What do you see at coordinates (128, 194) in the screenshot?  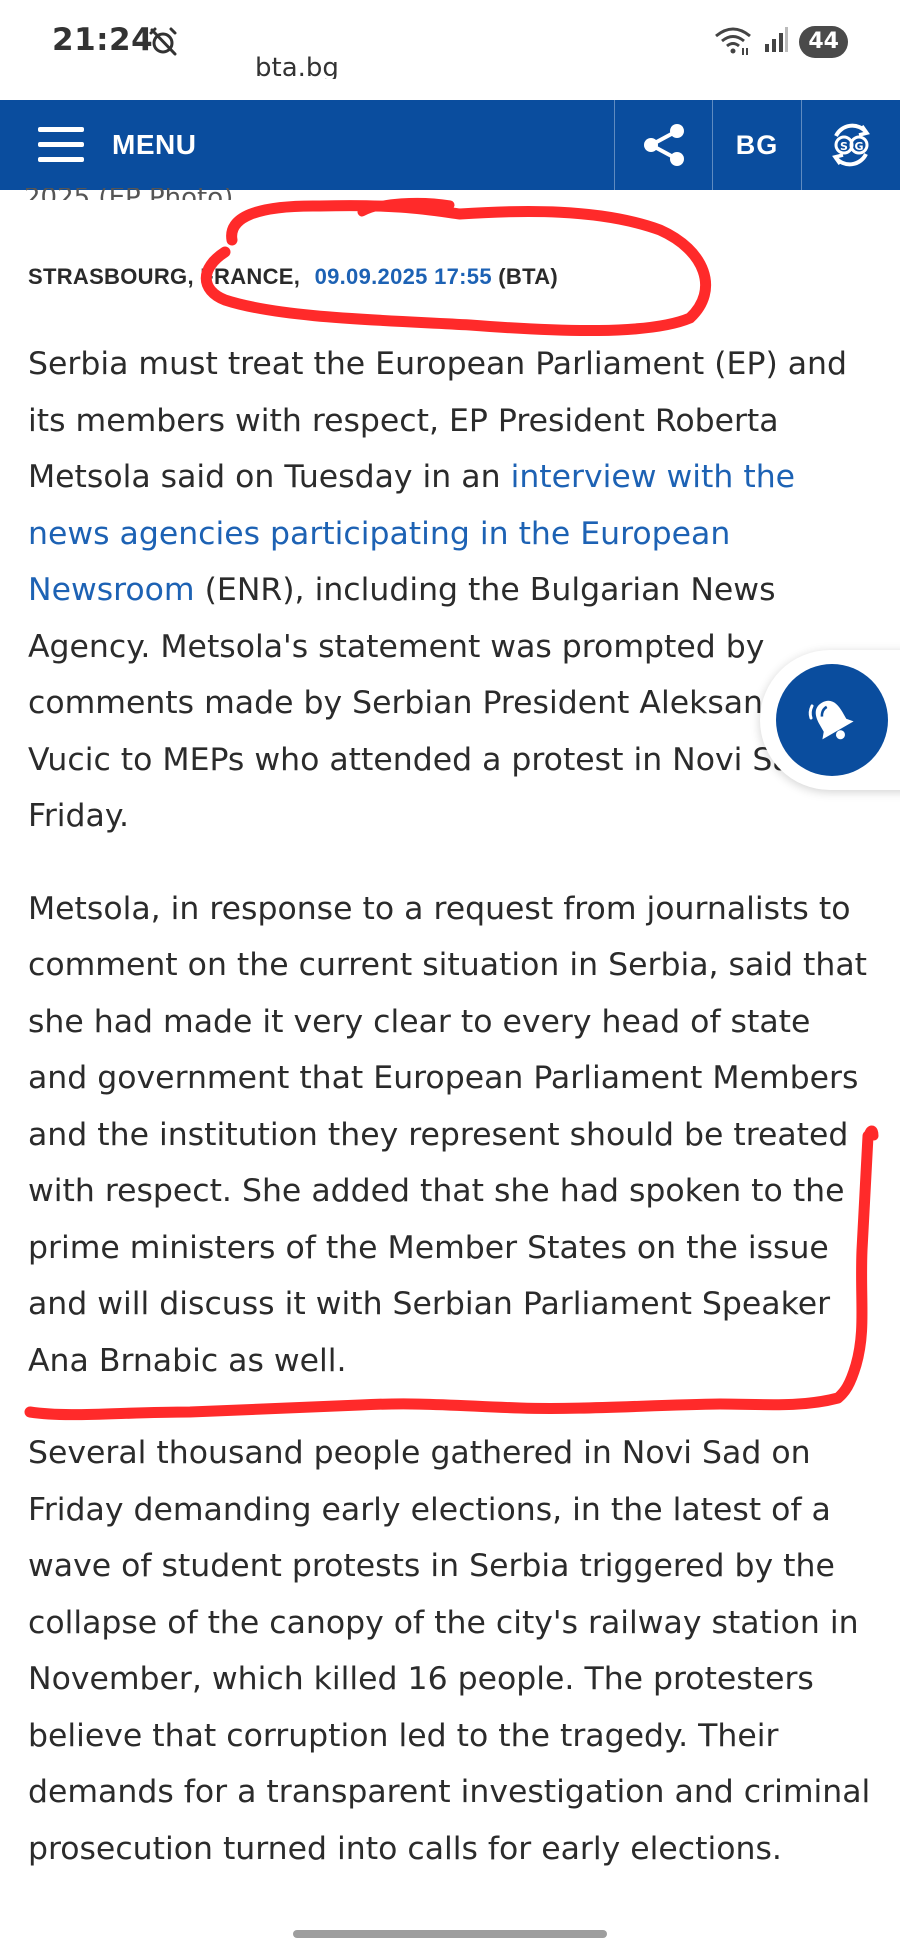 I see `partial-caption-line: 2025 (EP Photo)` at bounding box center [128, 194].